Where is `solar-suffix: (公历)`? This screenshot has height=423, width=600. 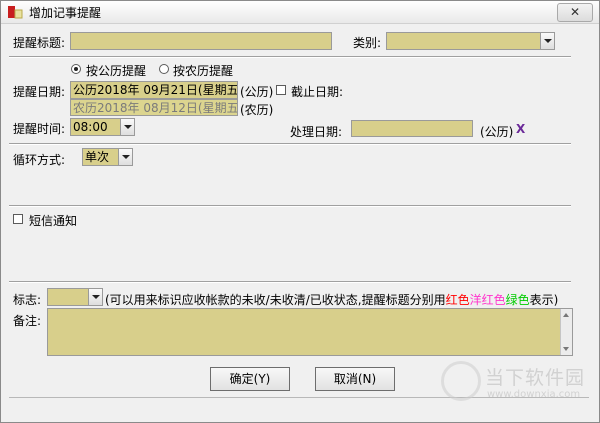
solar-suffix: (公历) is located at coordinates (257, 92).